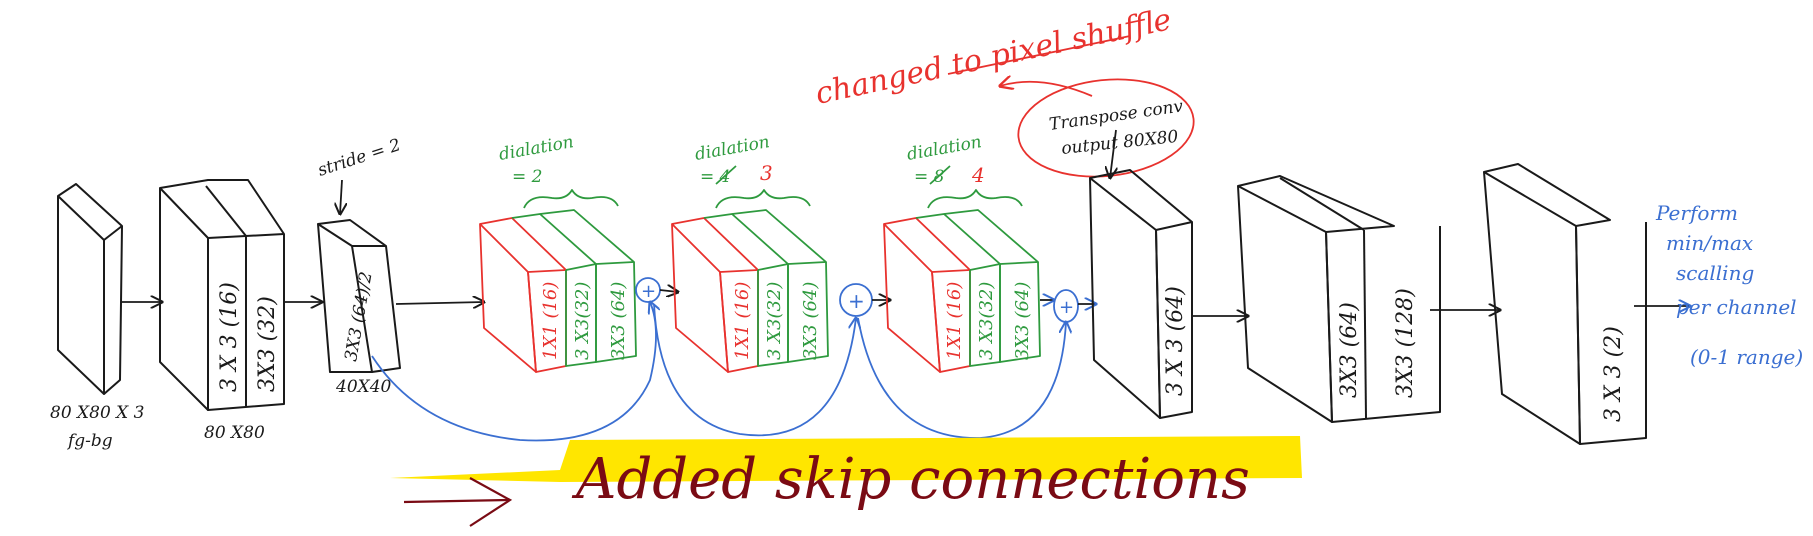 The image size is (1813, 536). I want to click on scaling-note-line5: (0-1 range), so click(1746, 357).